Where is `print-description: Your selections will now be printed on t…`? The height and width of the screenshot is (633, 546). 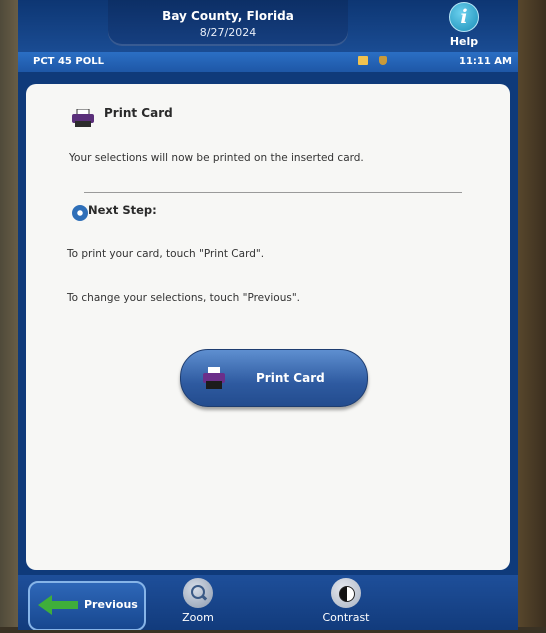
print-description: Your selections will now be printed on t… is located at coordinates (216, 158).